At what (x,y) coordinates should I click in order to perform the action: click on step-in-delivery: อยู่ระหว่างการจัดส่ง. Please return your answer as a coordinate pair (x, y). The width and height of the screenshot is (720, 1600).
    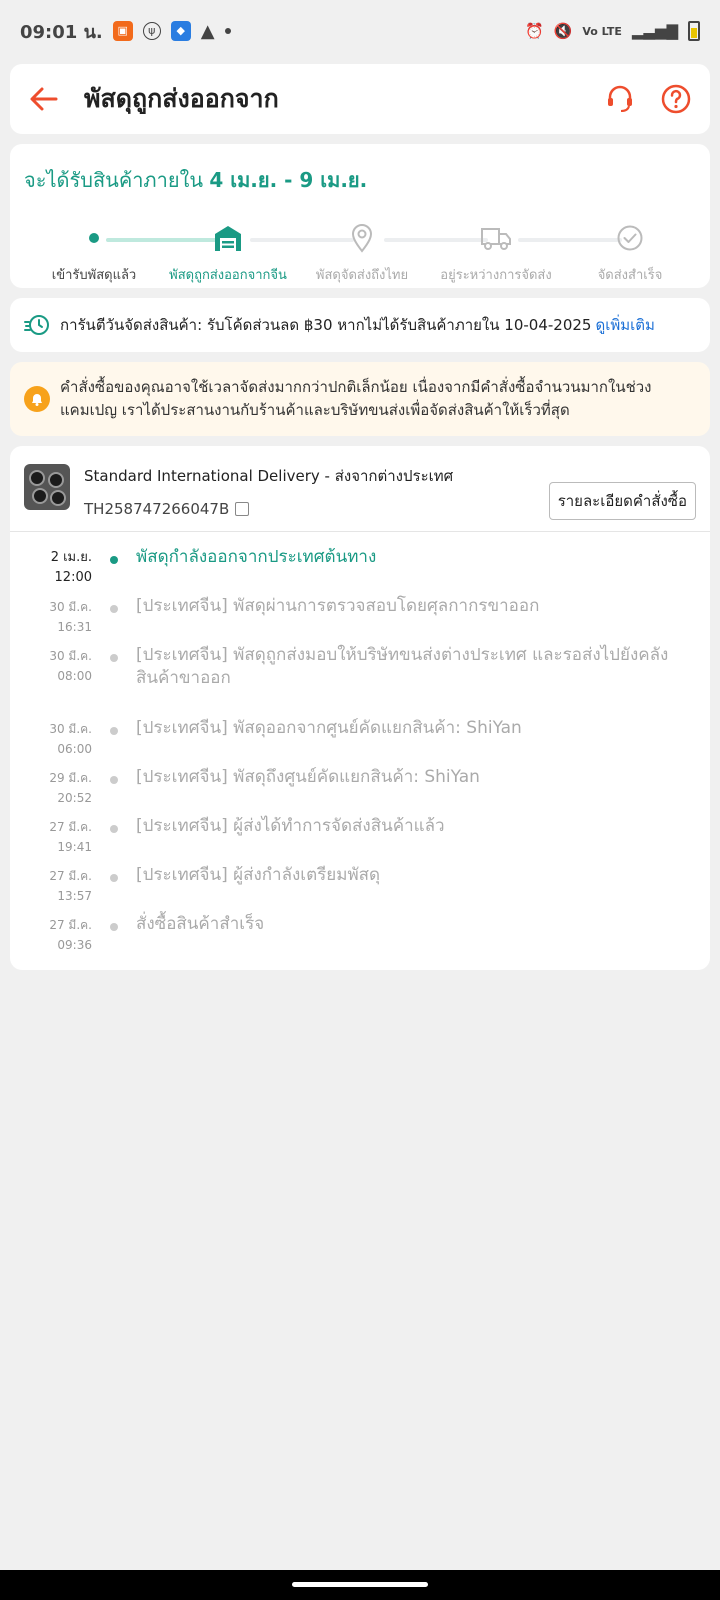
    Looking at the image, I should click on (496, 250).